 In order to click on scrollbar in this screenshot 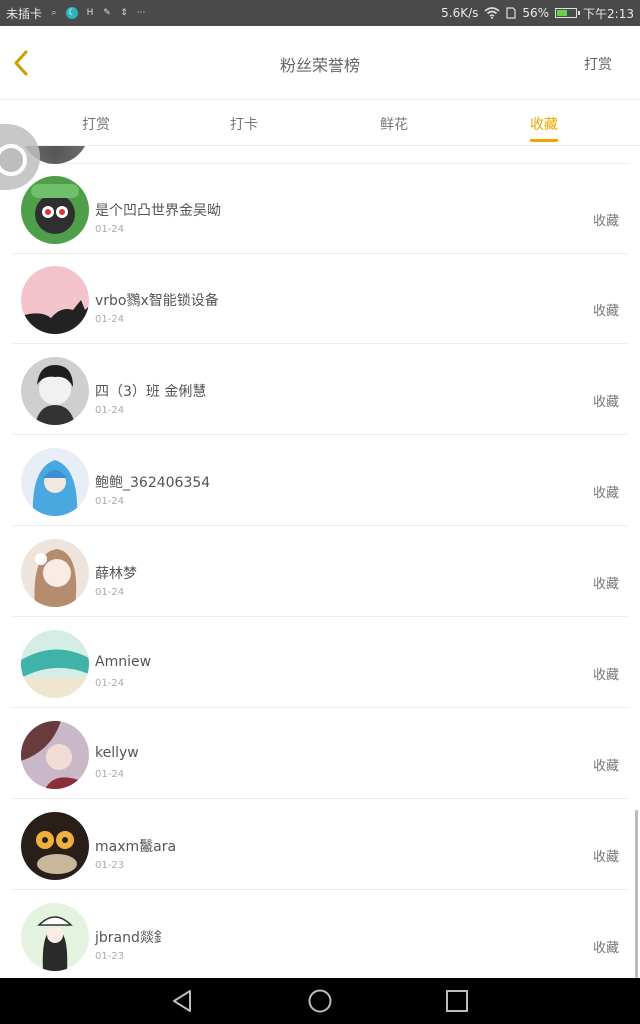, I will do `click(636, 894)`.